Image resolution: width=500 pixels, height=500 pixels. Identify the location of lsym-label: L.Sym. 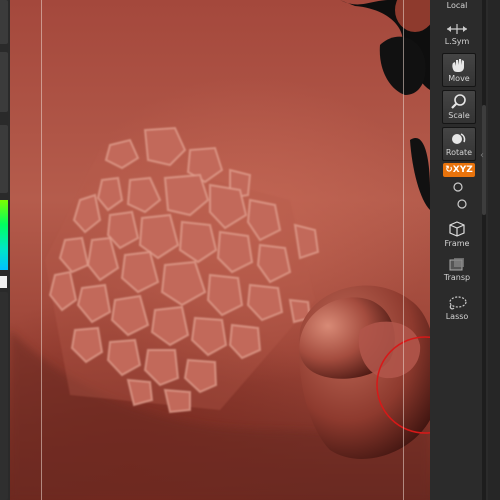
(457, 41).